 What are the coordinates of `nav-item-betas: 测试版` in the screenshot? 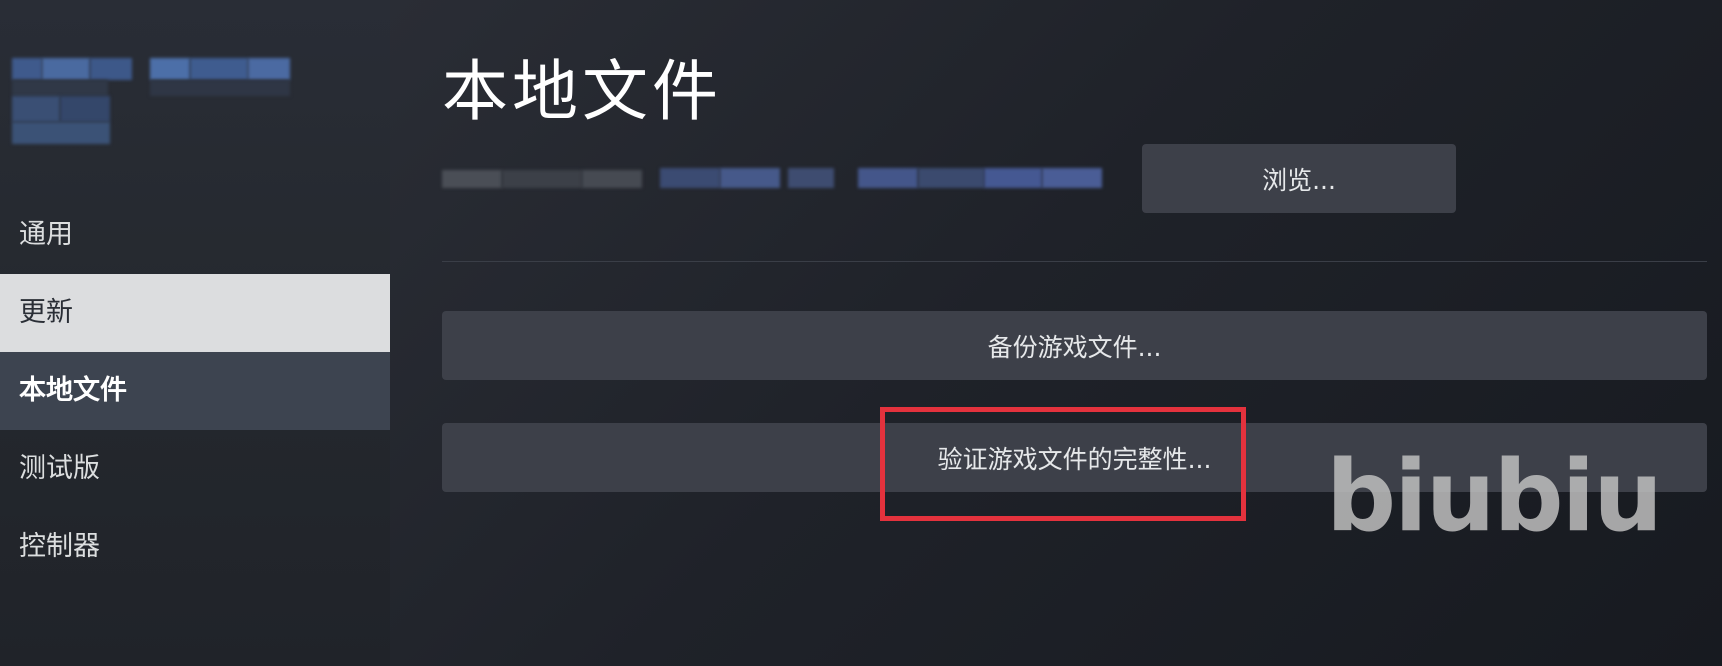 It's located at (195, 469).